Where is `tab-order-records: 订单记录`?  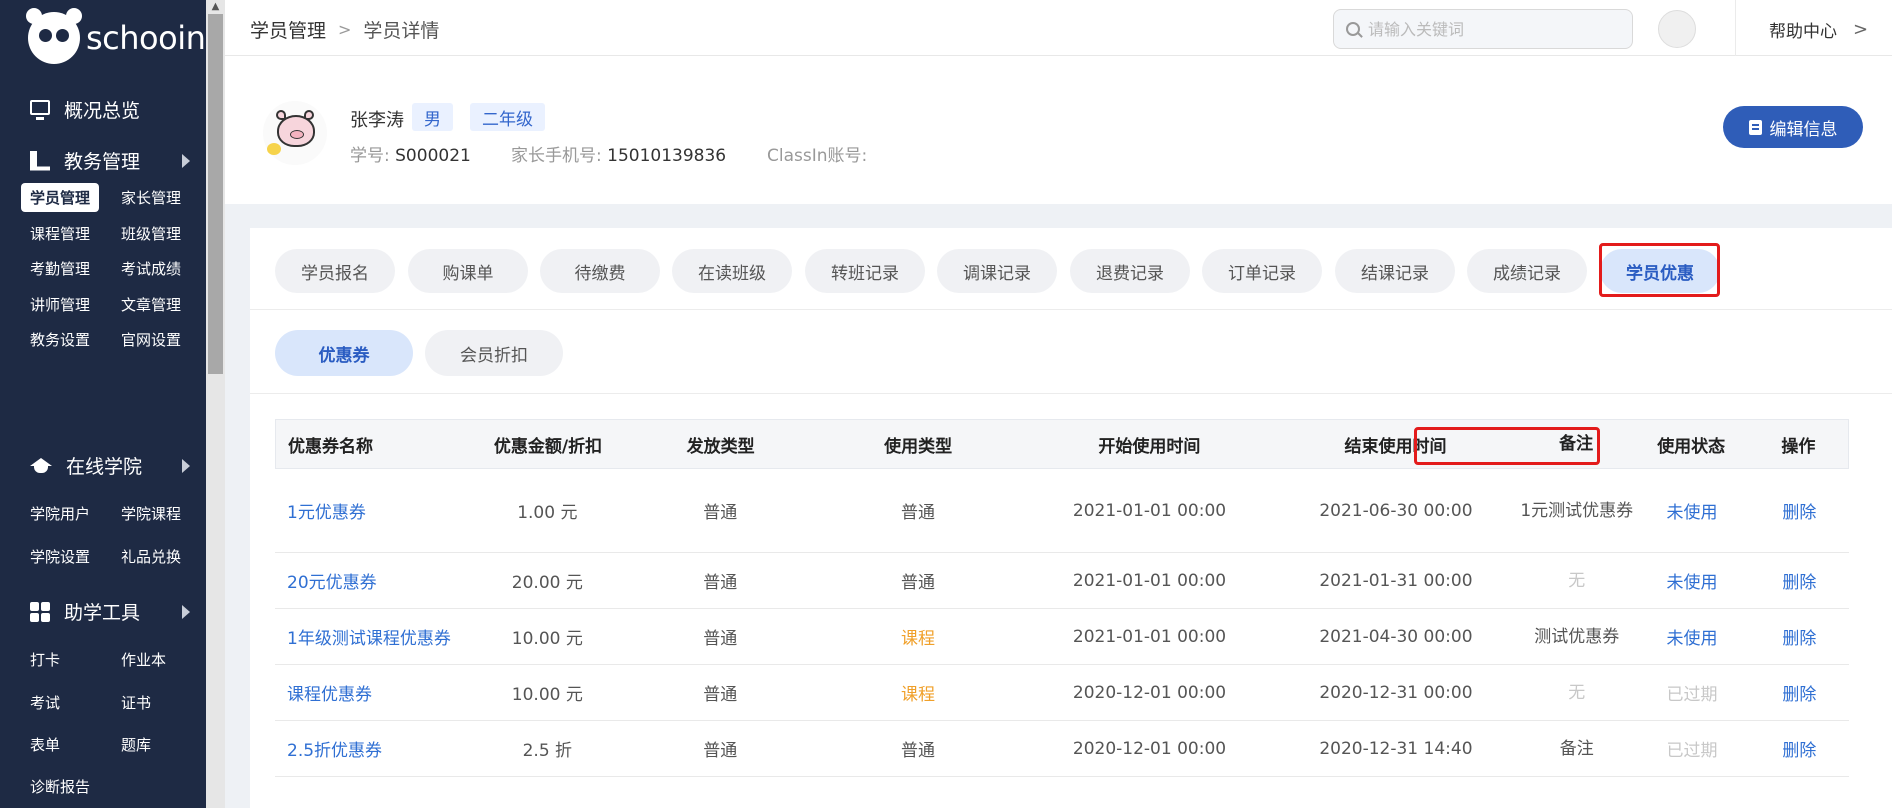
tab-order-records: 订单记录 is located at coordinates (1262, 271).